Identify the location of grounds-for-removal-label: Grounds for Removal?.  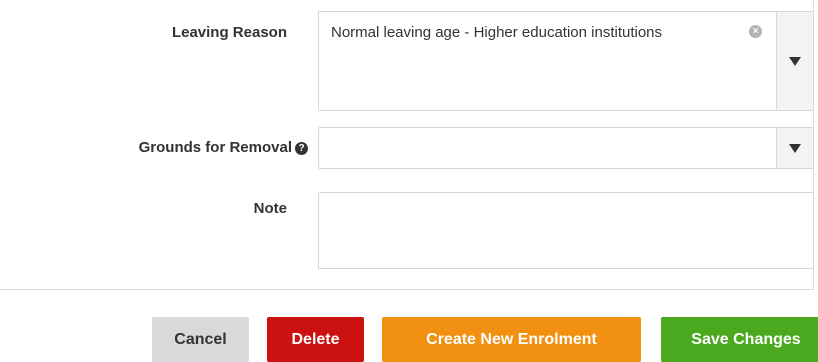
(223, 147).